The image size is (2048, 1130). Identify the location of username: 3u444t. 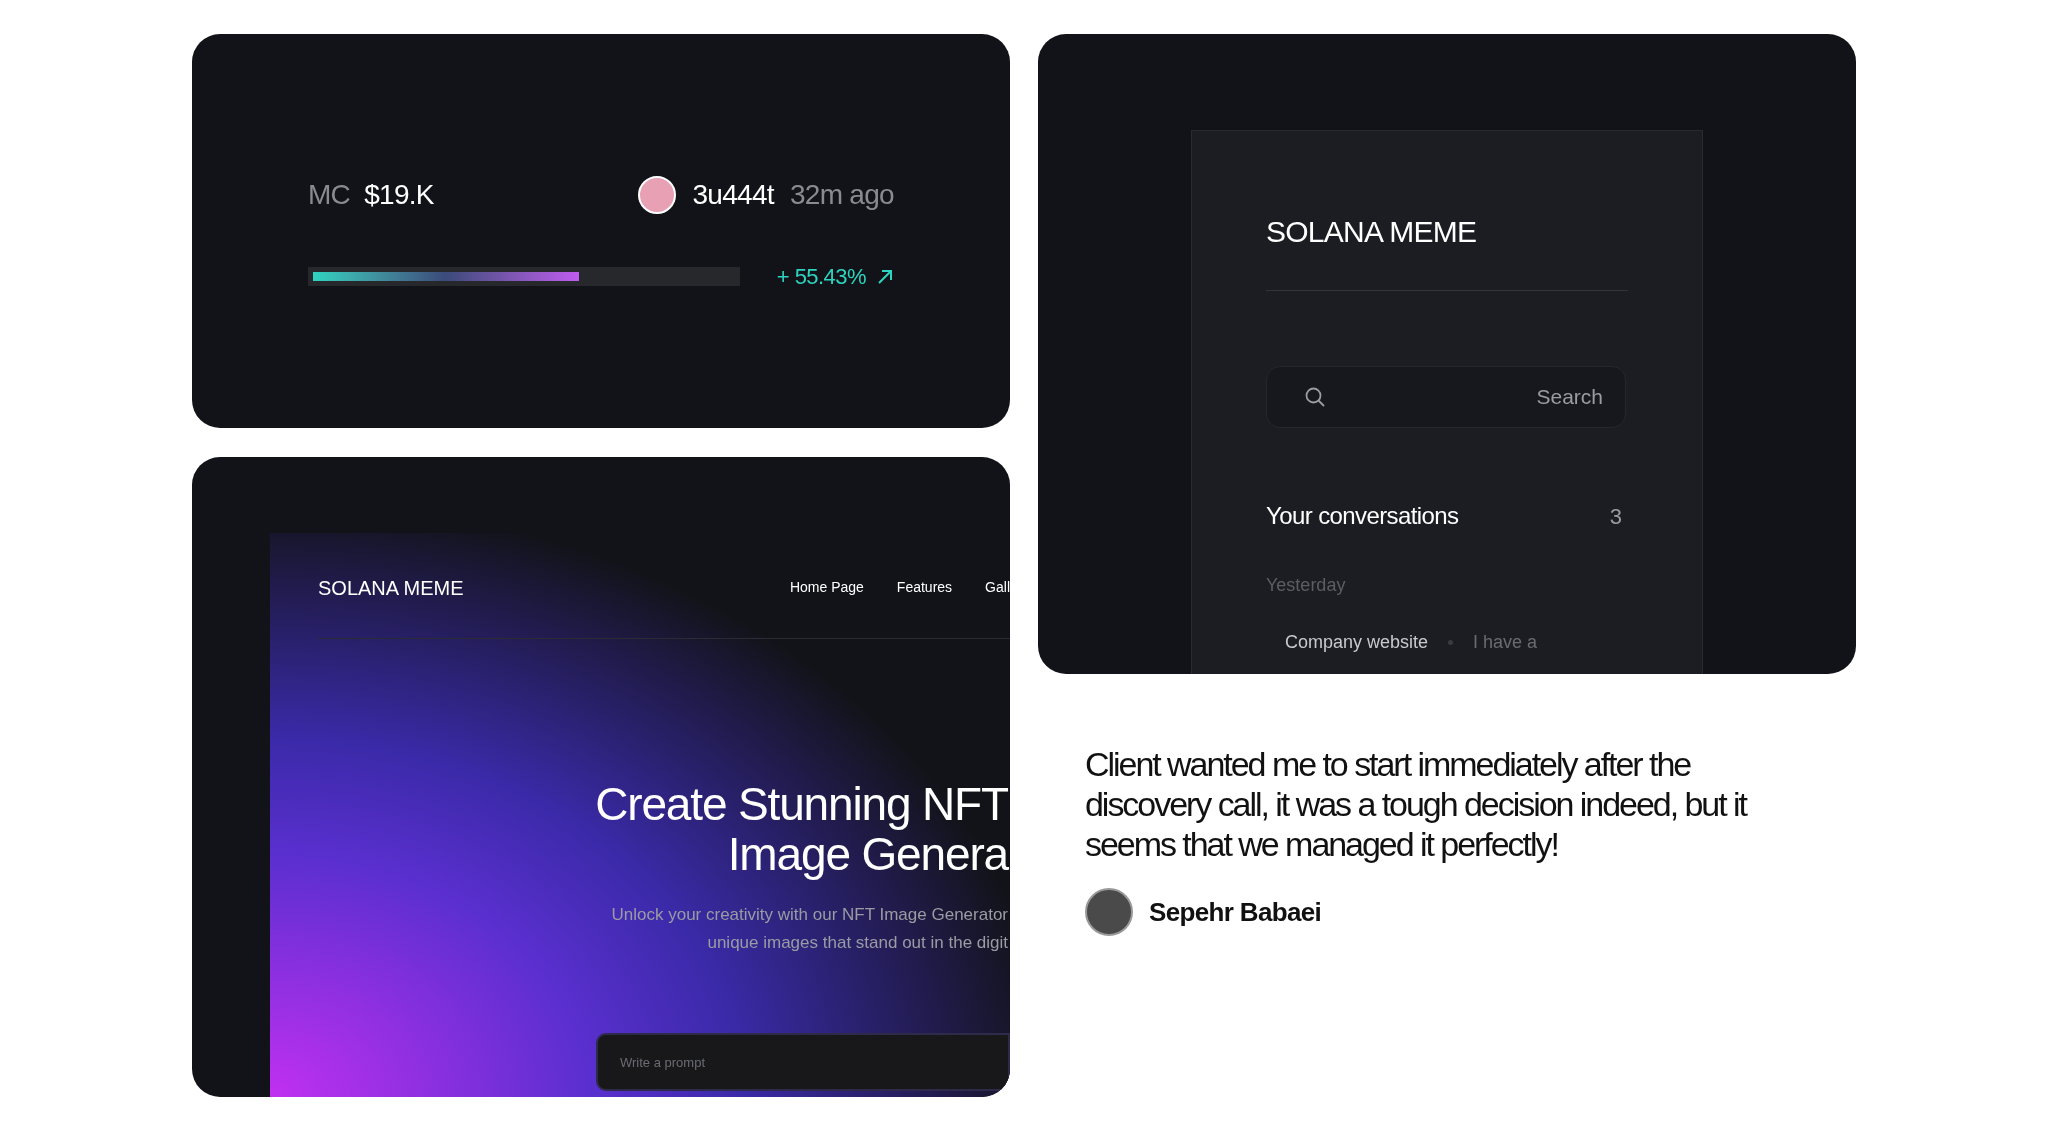
(733, 195).